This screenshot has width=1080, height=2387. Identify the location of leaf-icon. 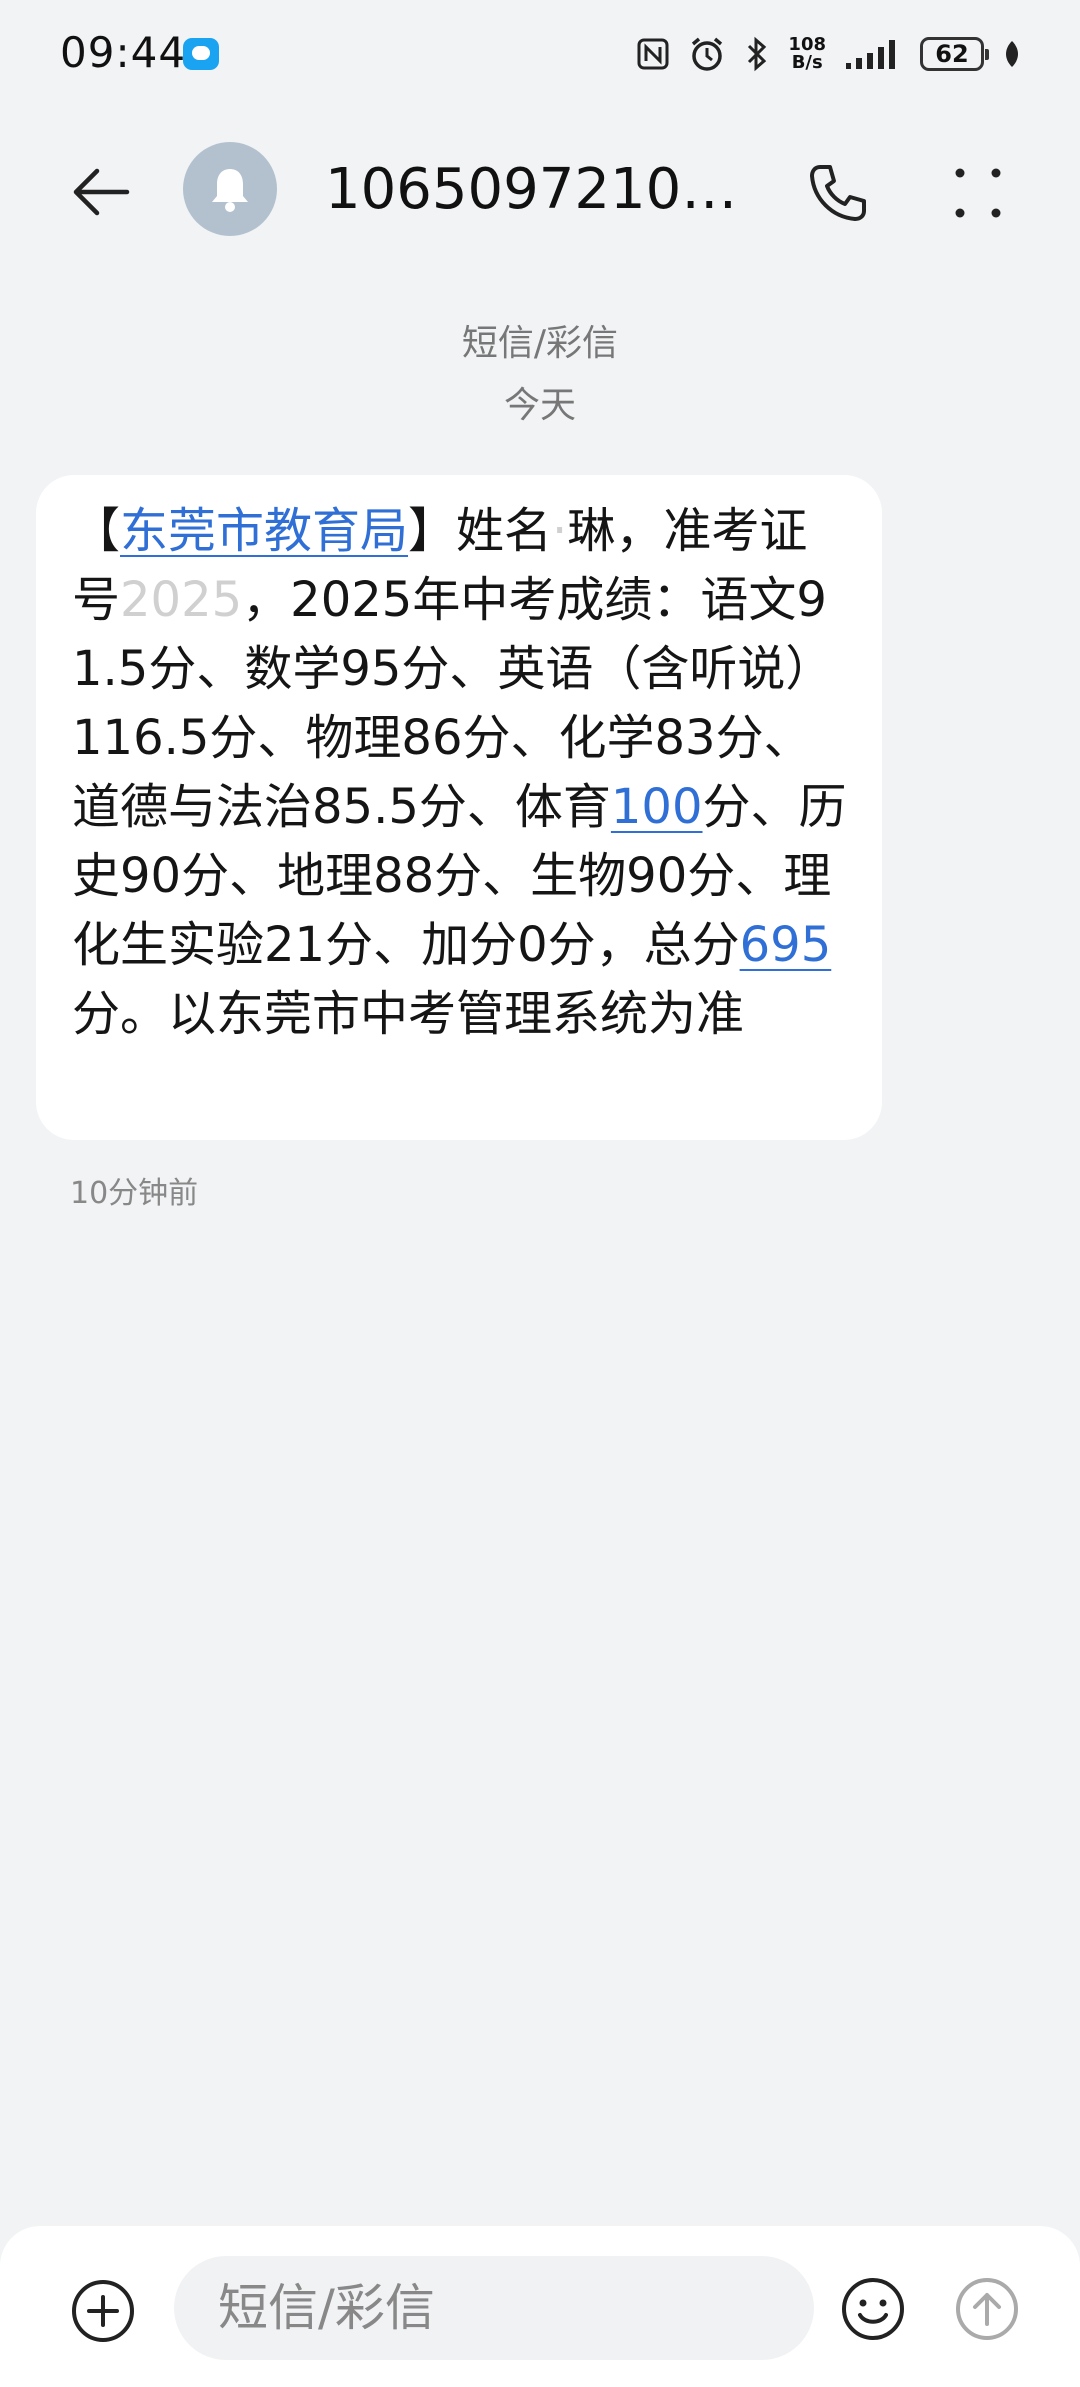
(1012, 54).